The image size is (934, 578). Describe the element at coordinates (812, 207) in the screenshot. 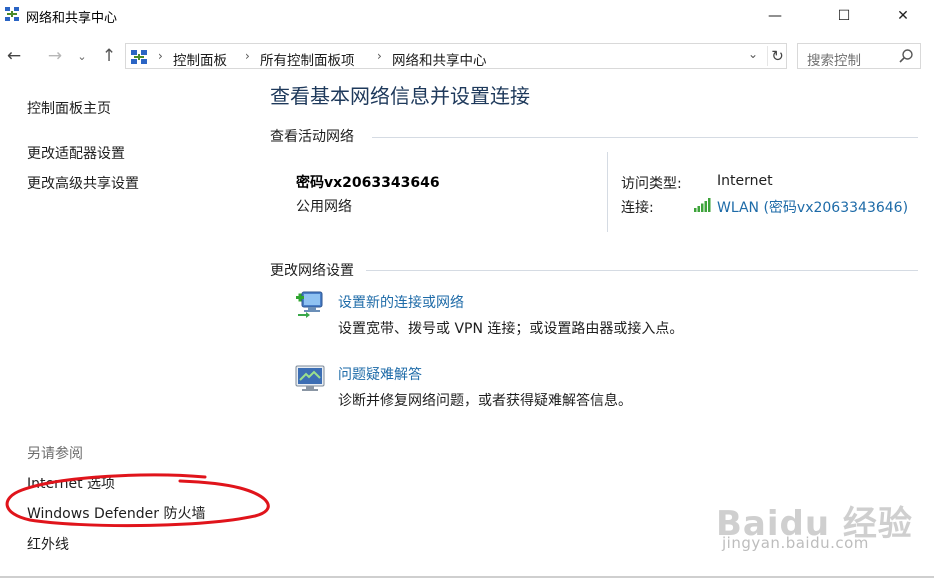

I see `wlan-connection-link: WLAN (密码vx2063343646)` at that location.